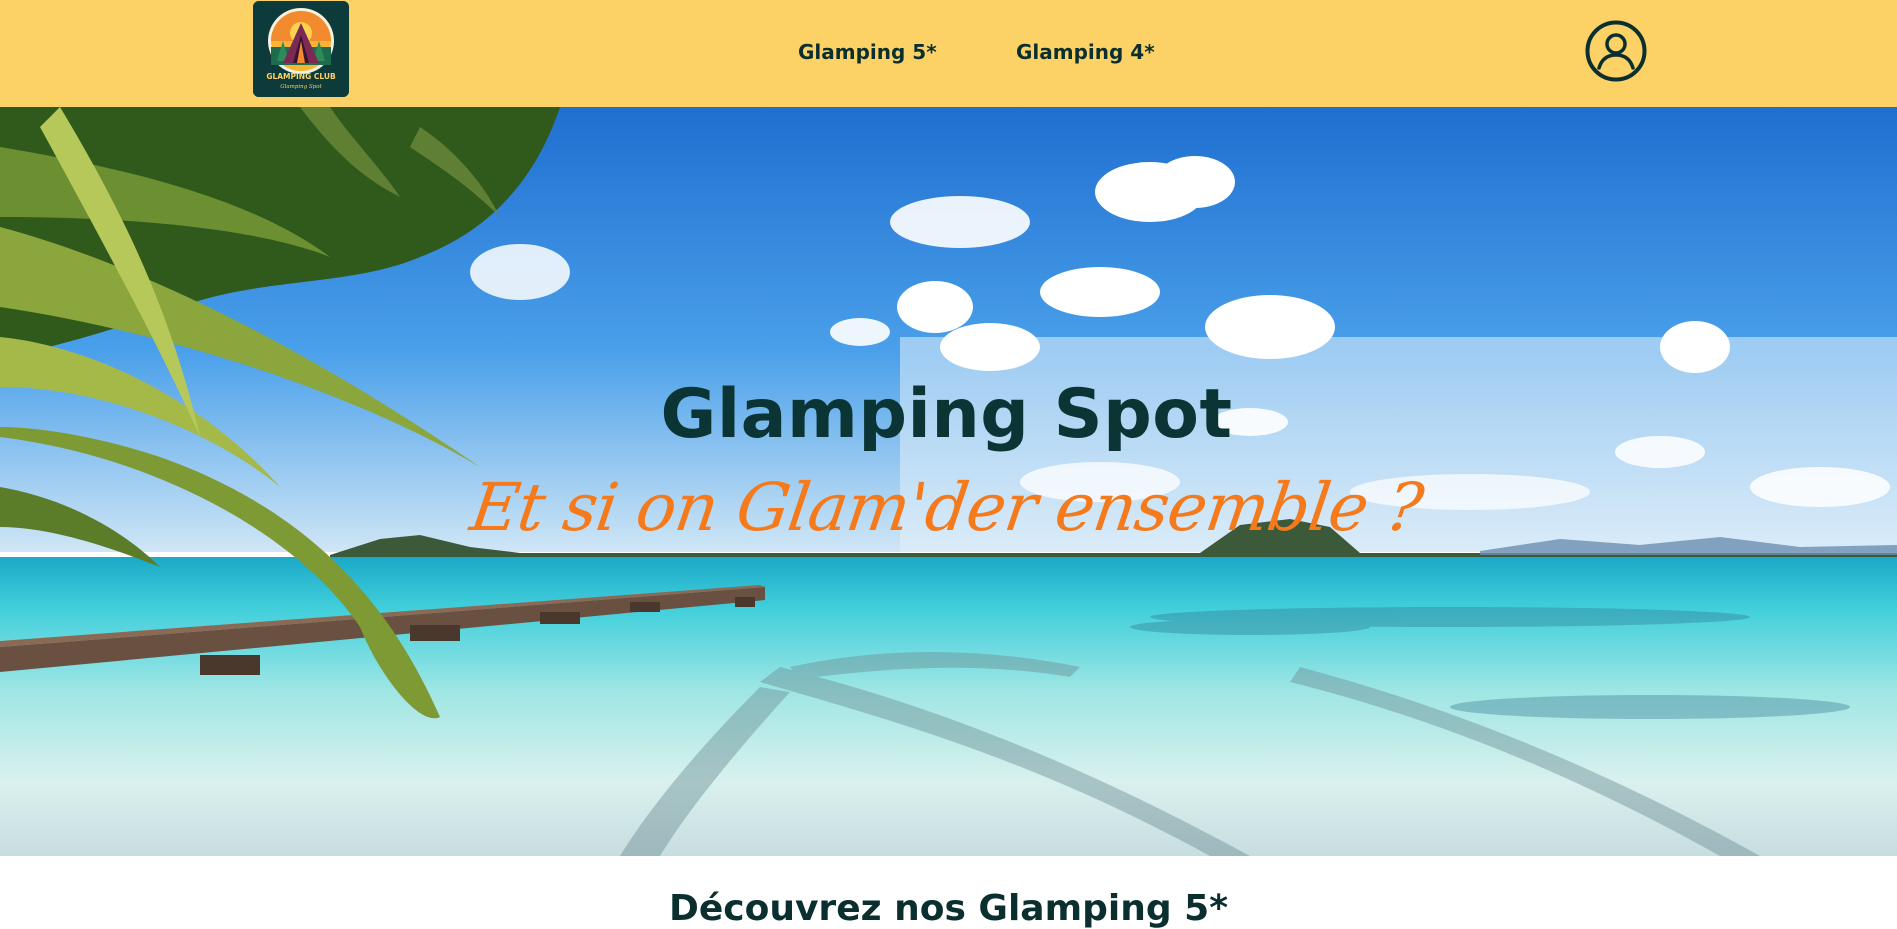 This screenshot has height=929, width=1897. I want to click on tent-sunset-logo-icon: GLAMPING CLUB Glamping Spot, so click(301, 49).